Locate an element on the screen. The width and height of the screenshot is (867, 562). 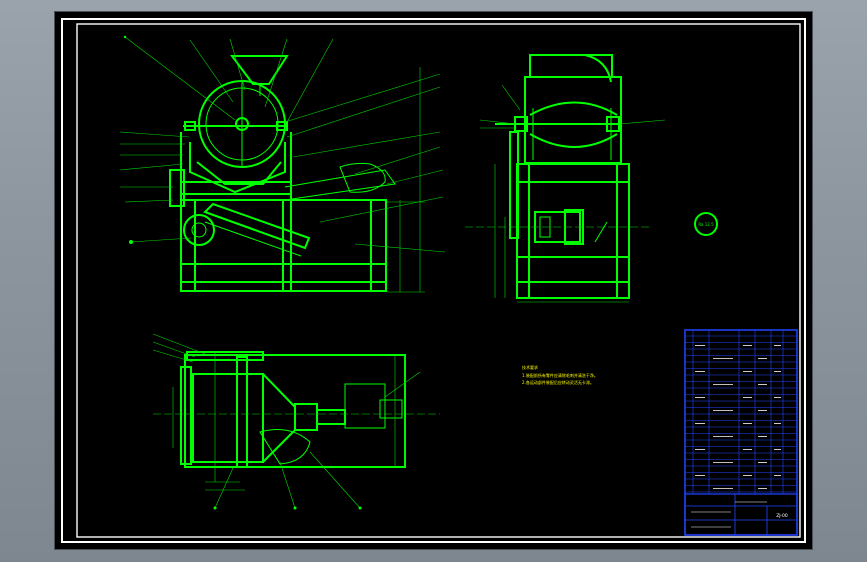
tech-req-line-1: 1.装配前所有零件应清除毛刺并清洗干净。 is located at coordinates (560, 375).